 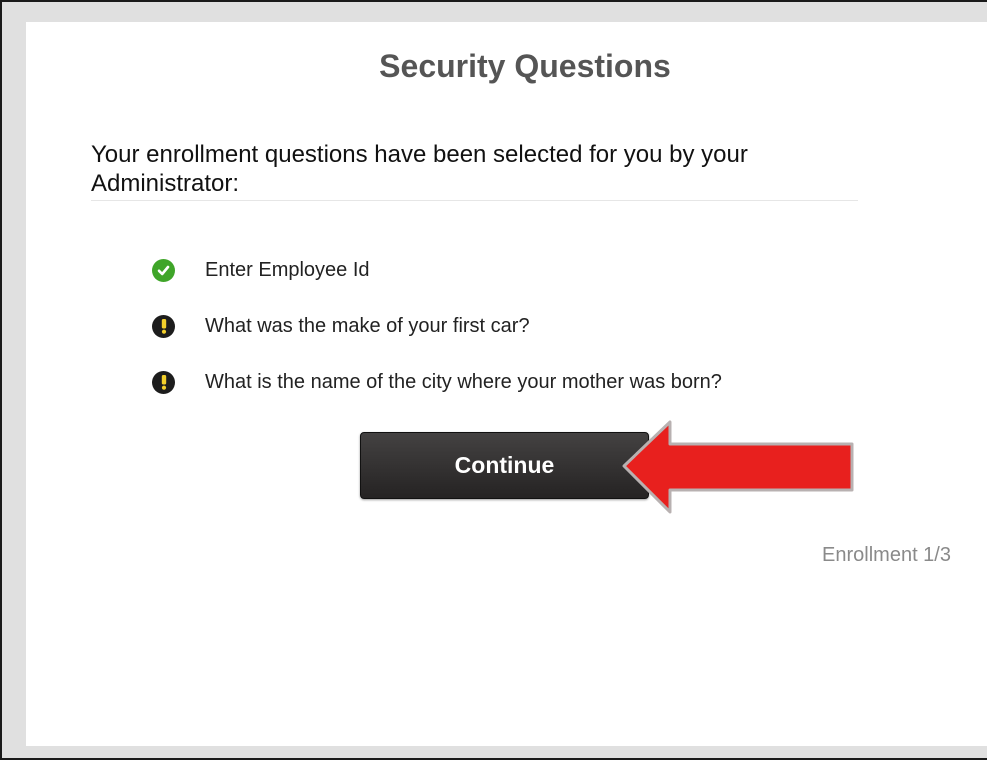 I want to click on question-text: What was the make of your first car?, so click(x=367, y=325).